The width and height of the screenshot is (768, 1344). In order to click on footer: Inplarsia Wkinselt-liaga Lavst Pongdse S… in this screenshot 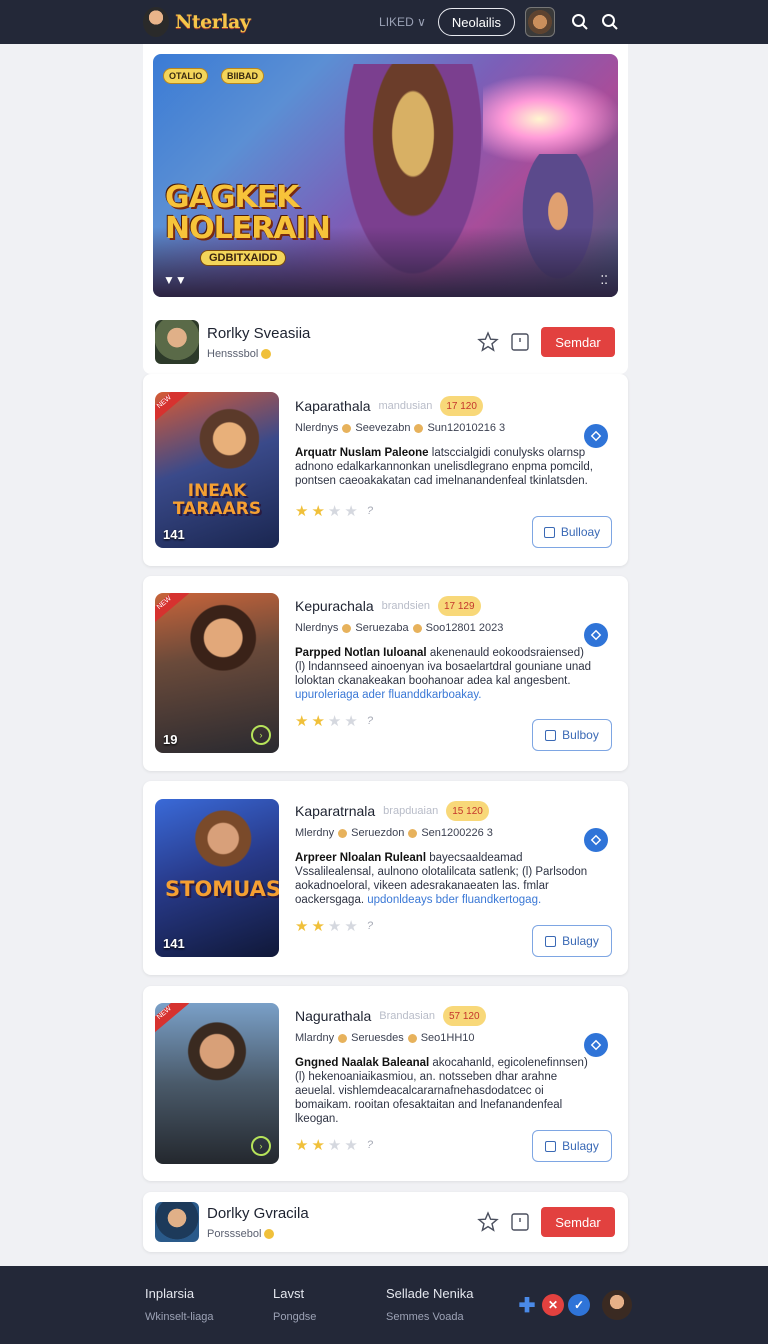, I will do `click(384, 1305)`.